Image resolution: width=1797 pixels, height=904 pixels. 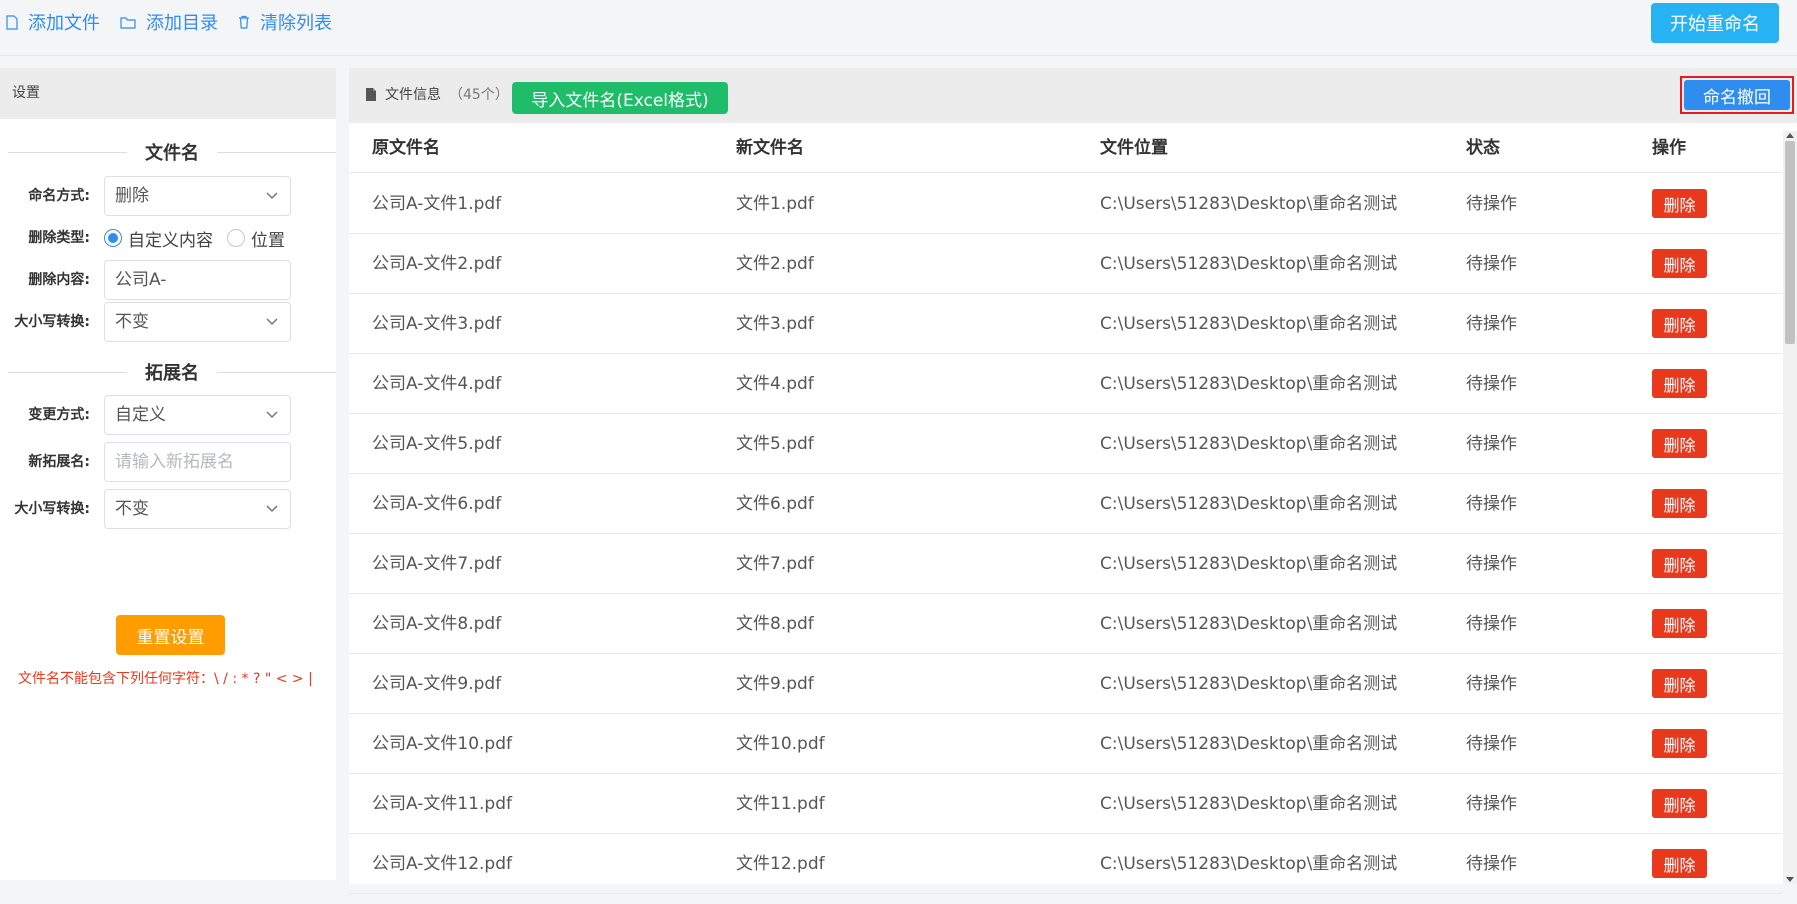 What do you see at coordinates (775, 444) in the screenshot?
I see `new-name-cell: 文件5.pdf` at bounding box center [775, 444].